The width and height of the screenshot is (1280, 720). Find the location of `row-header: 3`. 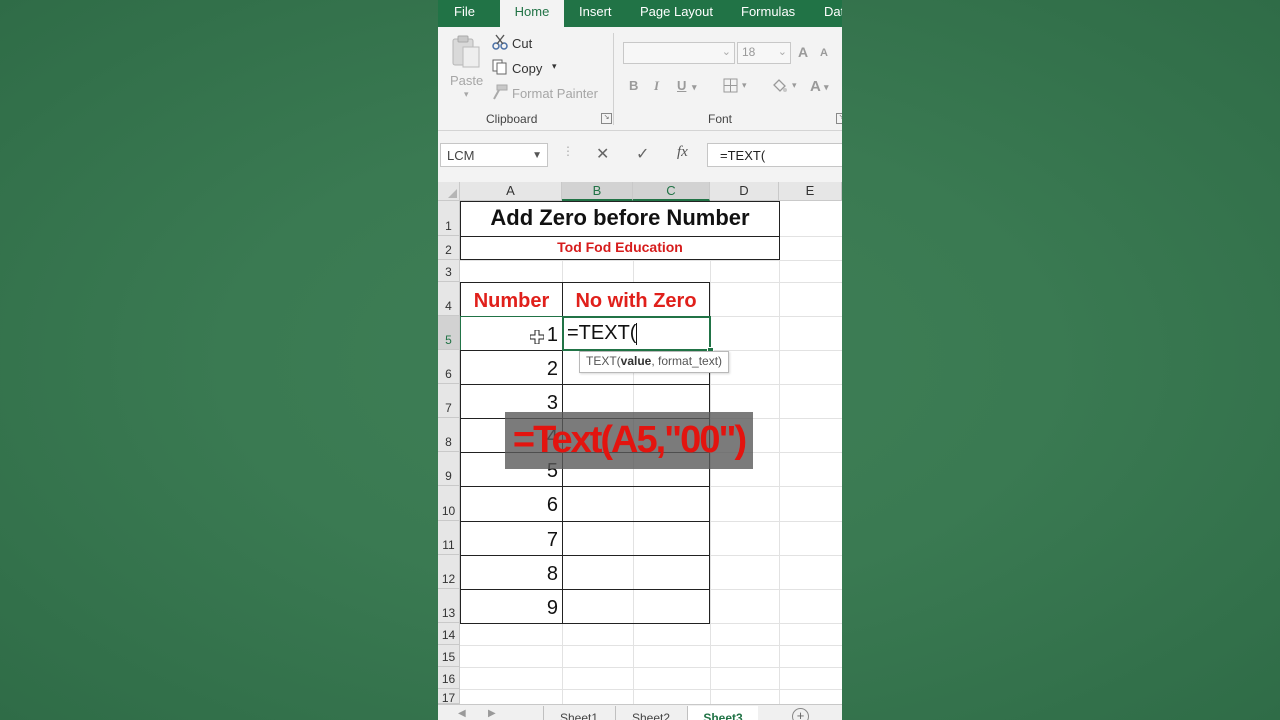

row-header: 3 is located at coordinates (449, 271).